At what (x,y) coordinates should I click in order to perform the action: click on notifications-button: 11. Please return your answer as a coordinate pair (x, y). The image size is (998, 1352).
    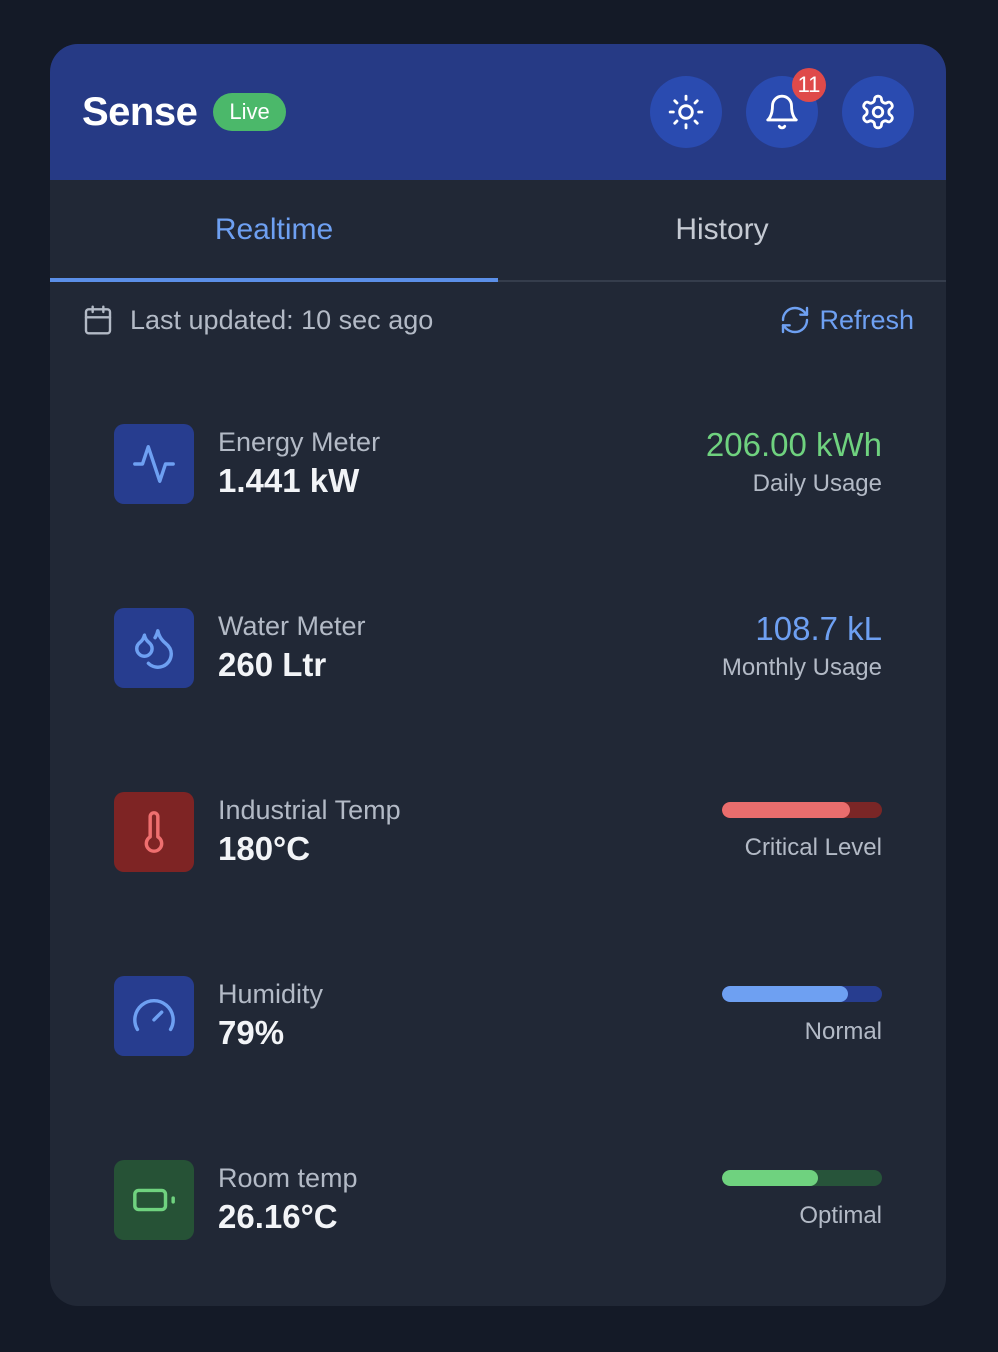
    Looking at the image, I should click on (786, 108).